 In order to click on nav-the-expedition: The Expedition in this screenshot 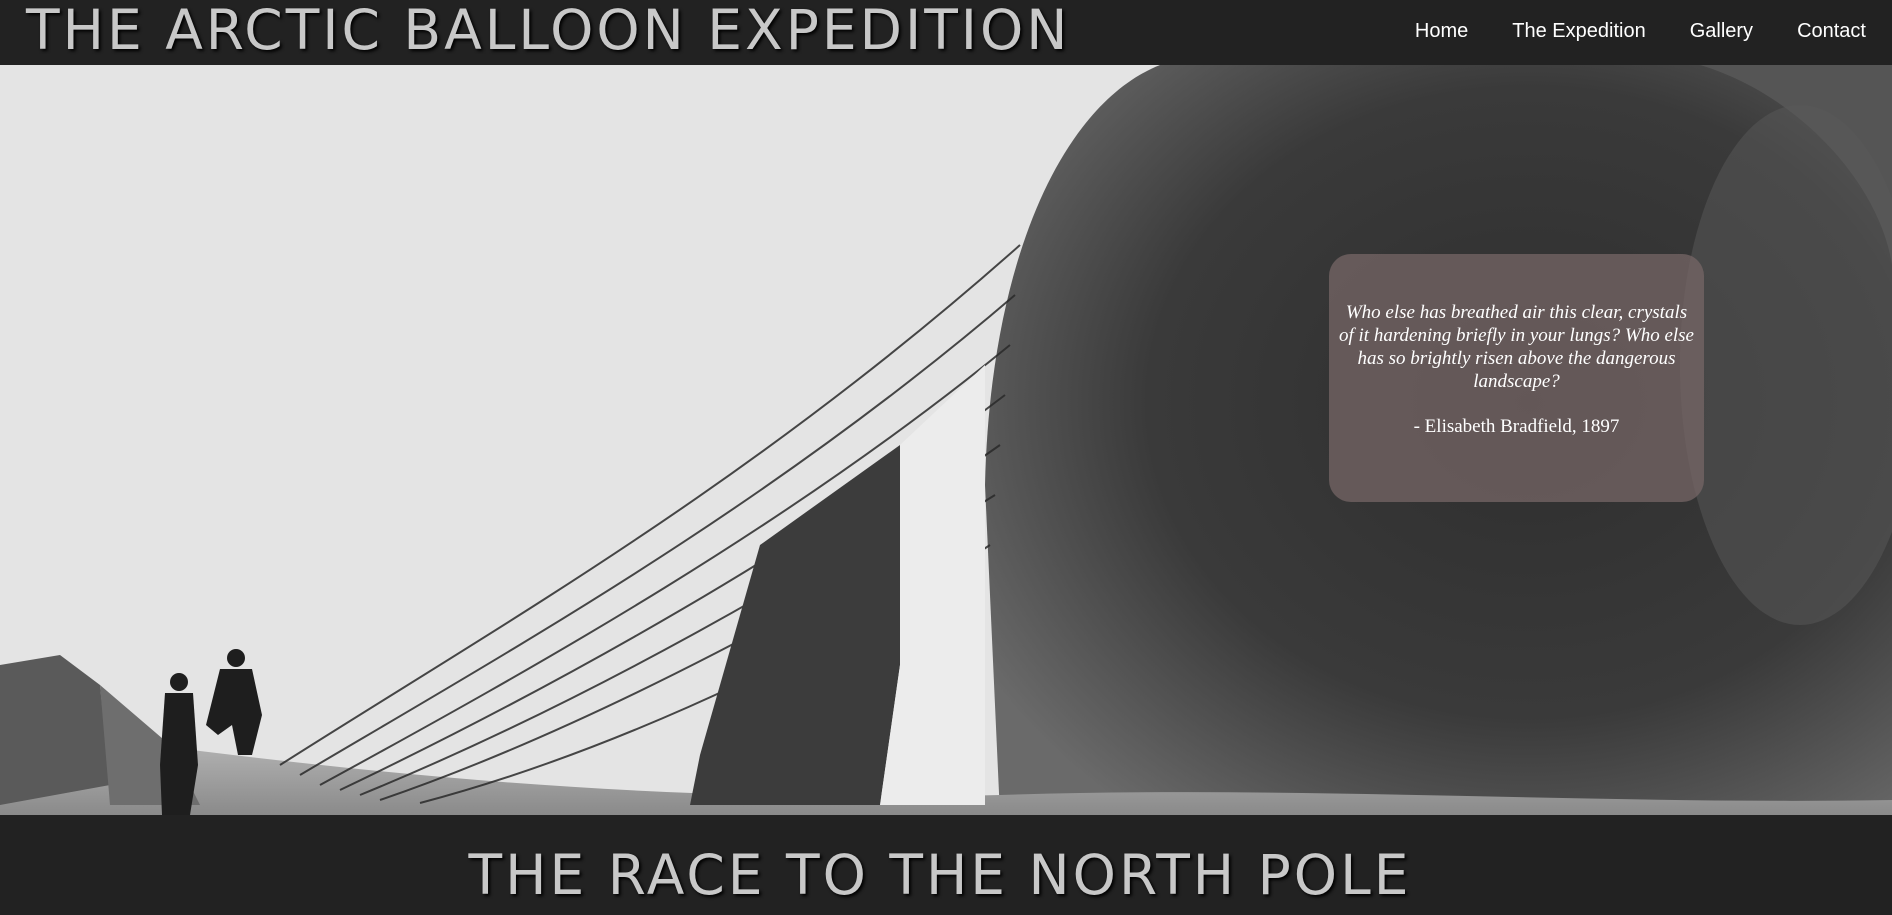, I will do `click(1578, 31)`.